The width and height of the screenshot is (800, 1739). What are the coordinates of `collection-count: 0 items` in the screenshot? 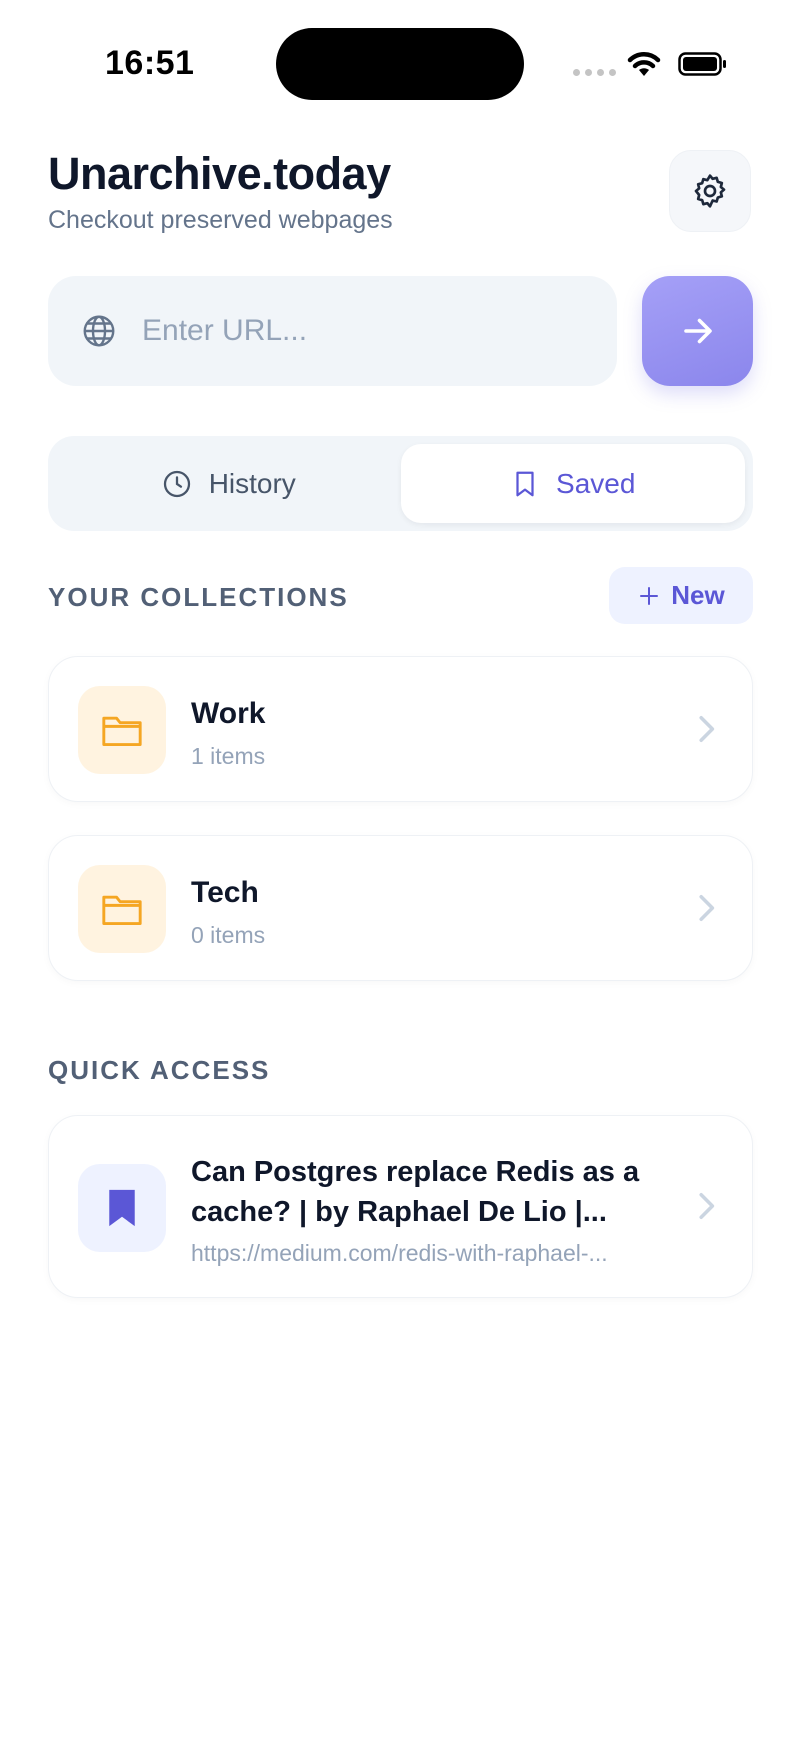 It's located at (228, 935).